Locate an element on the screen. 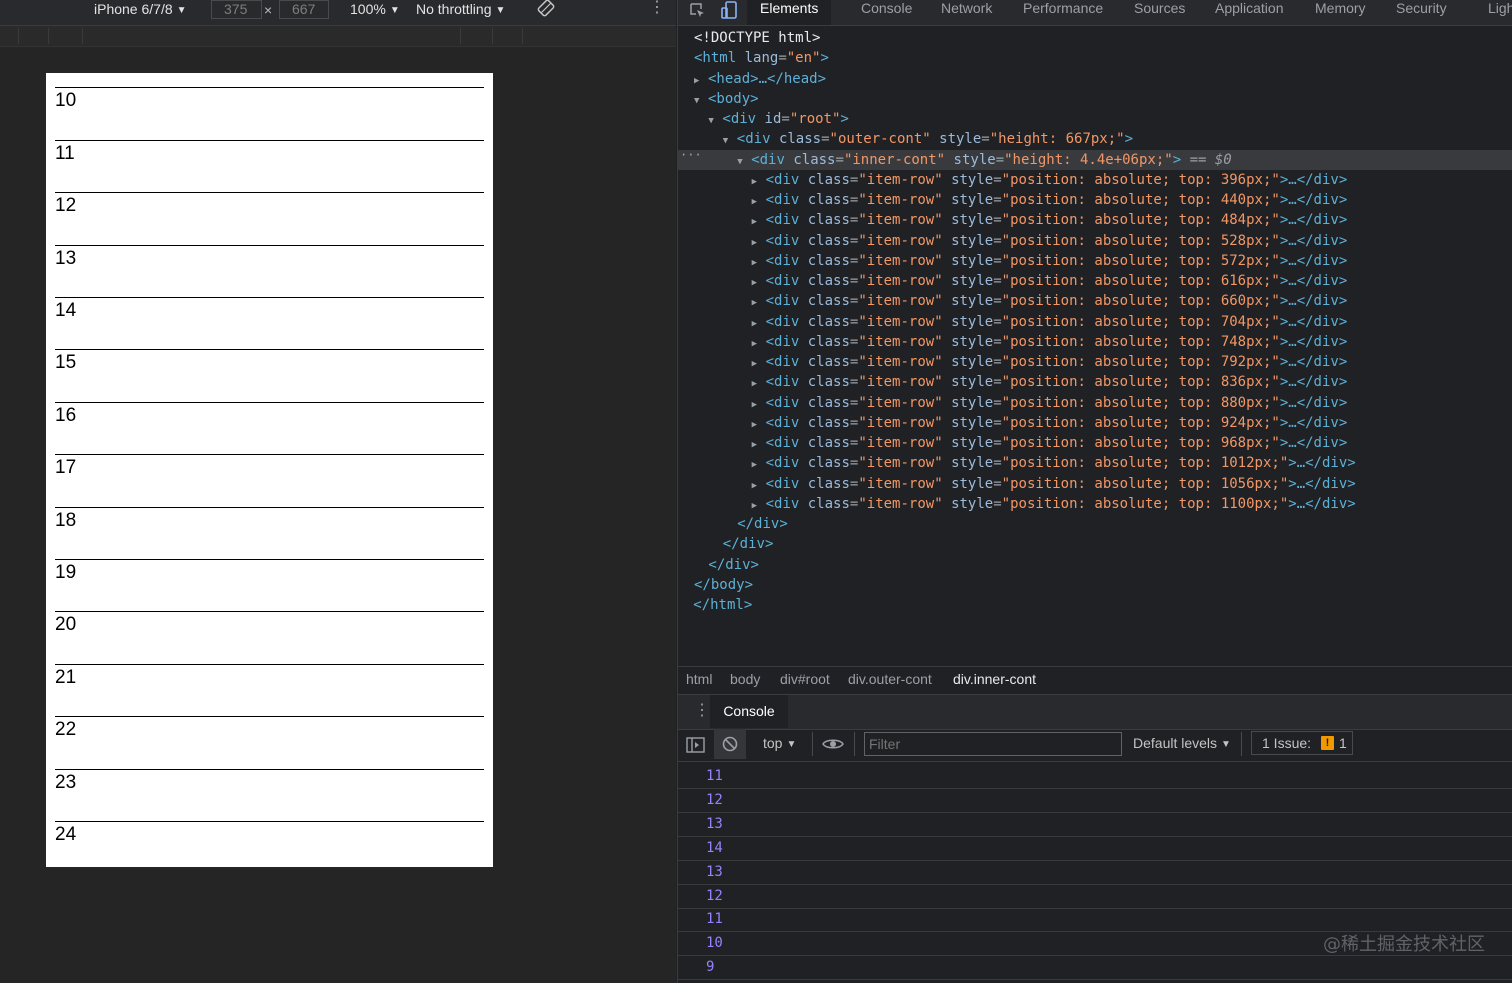  toolbar-divider is located at coordinates (1241, 744).